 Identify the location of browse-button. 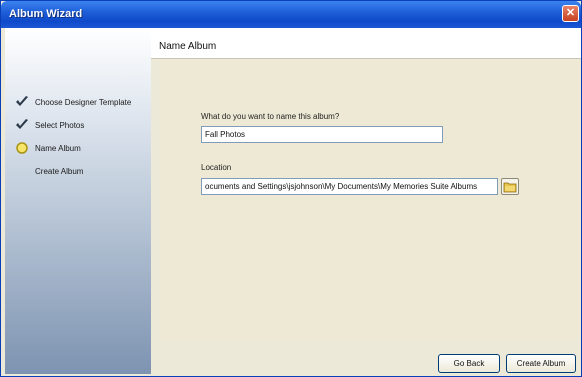
(510, 186).